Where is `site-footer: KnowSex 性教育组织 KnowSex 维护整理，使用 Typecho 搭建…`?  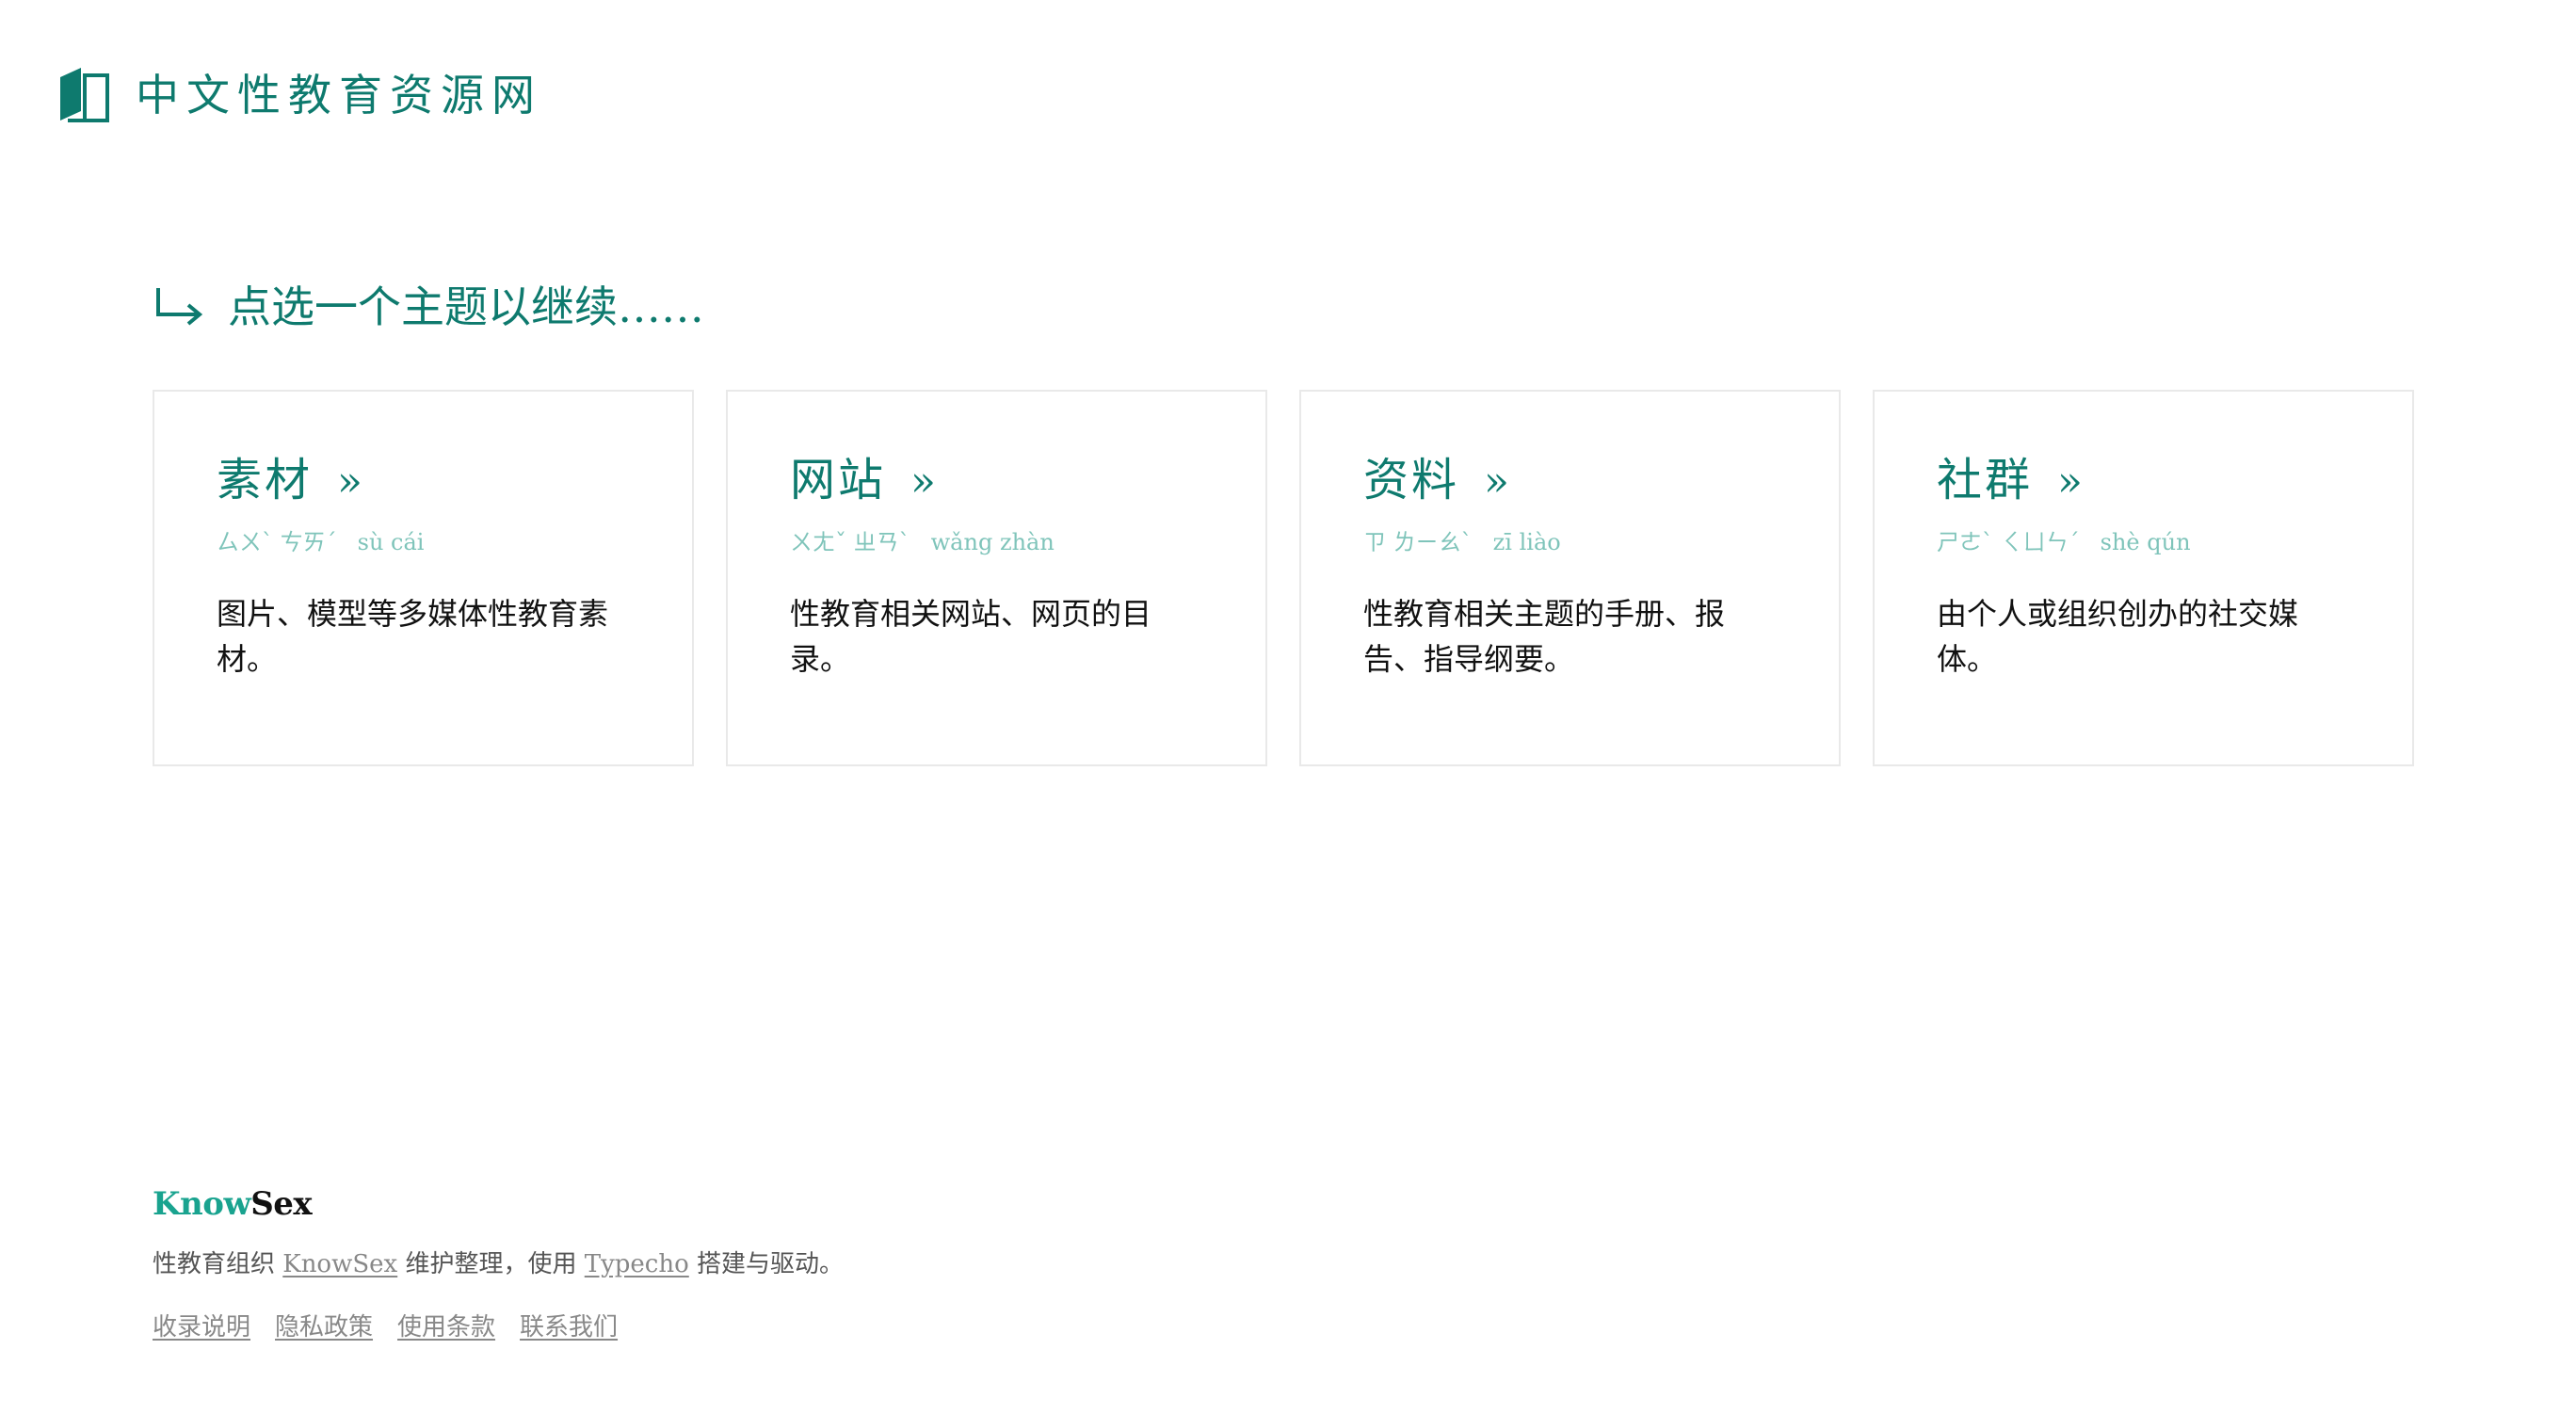
site-footer: KnowSex 性教育组织 KnowSex 维护整理，使用 Typecho 搭建… is located at coordinates (498, 1265).